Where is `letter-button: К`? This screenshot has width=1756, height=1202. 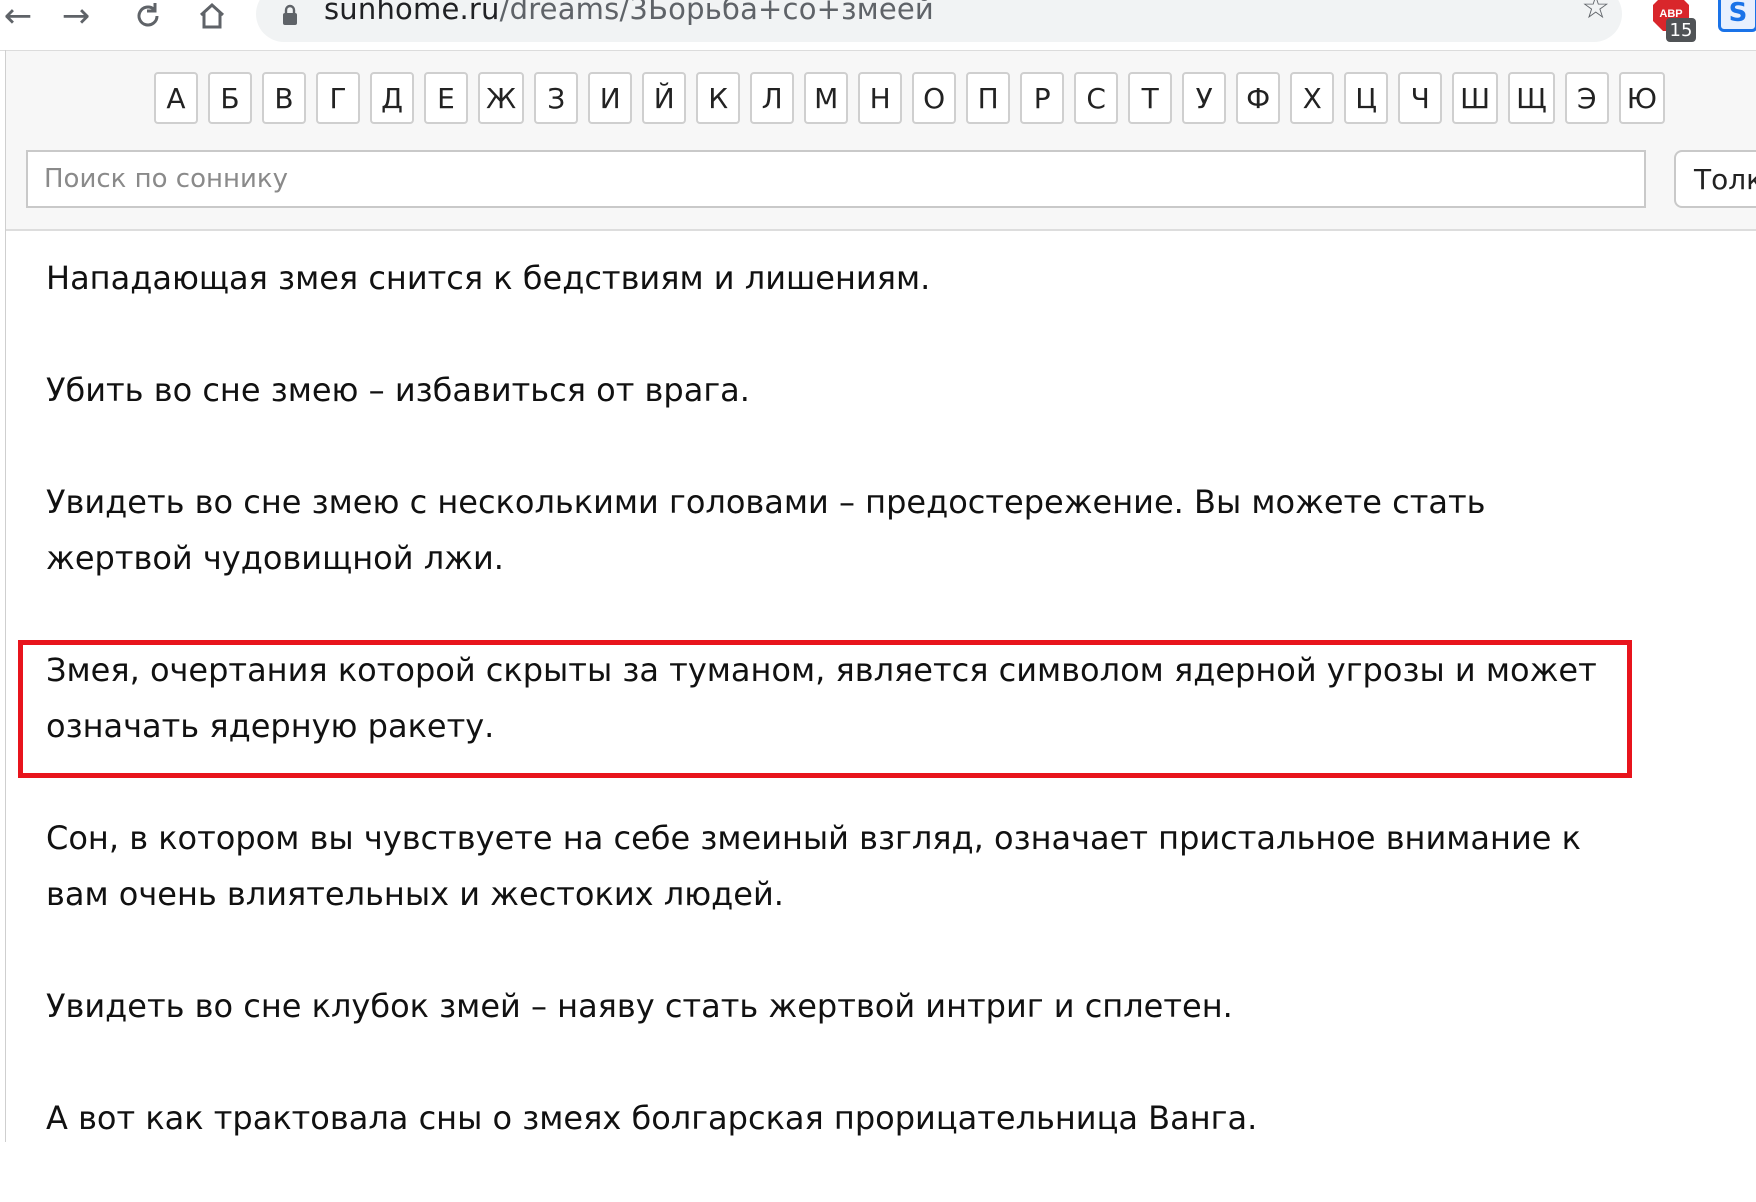 letter-button: К is located at coordinates (718, 98).